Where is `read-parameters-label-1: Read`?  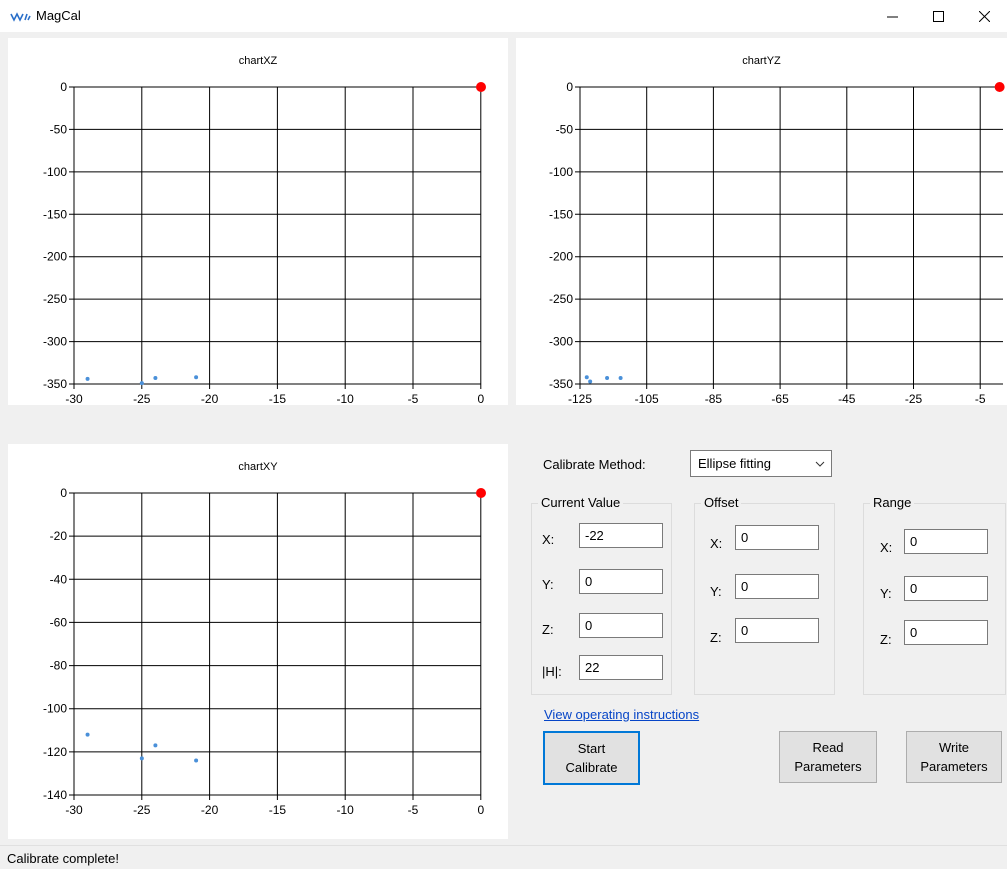 read-parameters-label-1: Read is located at coordinates (828, 747).